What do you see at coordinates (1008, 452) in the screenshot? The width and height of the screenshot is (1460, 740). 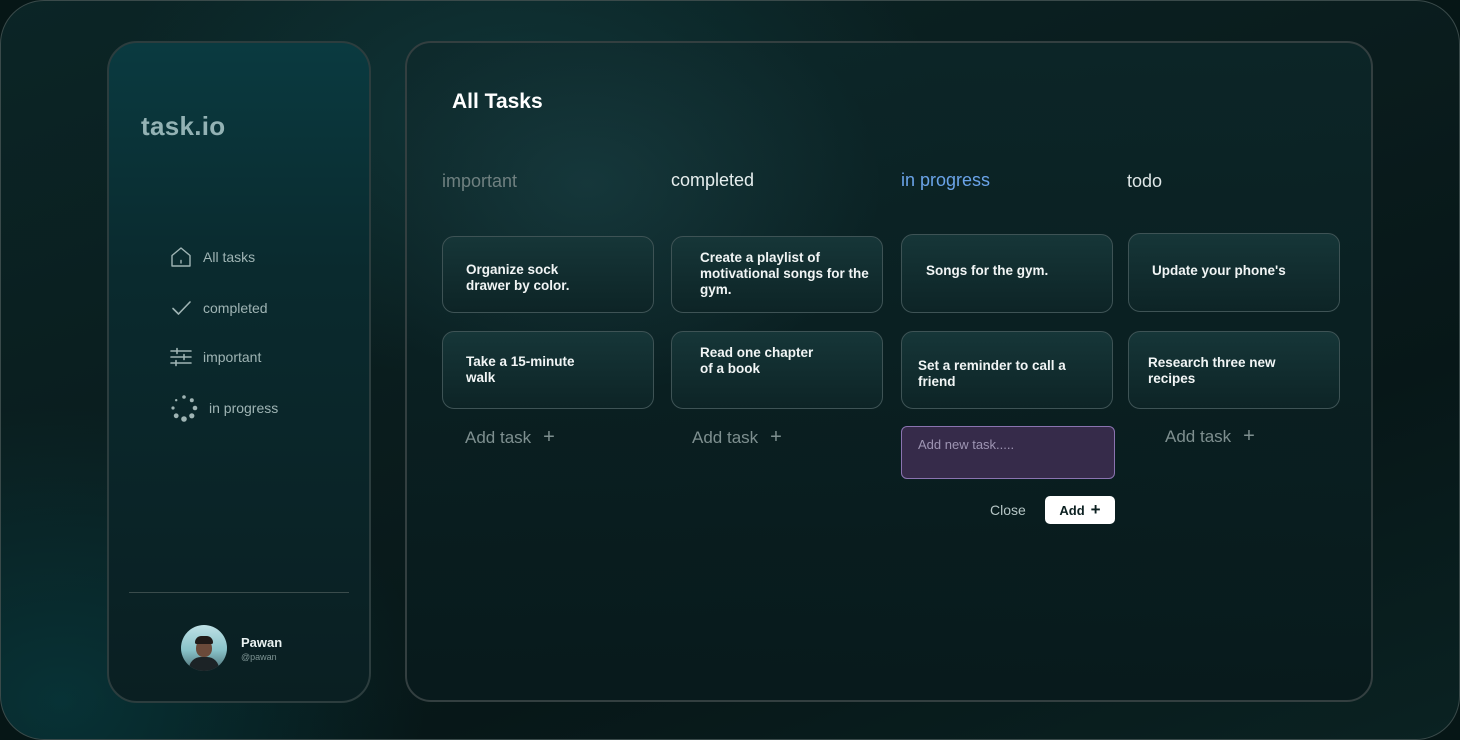 I see `new-task-input` at bounding box center [1008, 452].